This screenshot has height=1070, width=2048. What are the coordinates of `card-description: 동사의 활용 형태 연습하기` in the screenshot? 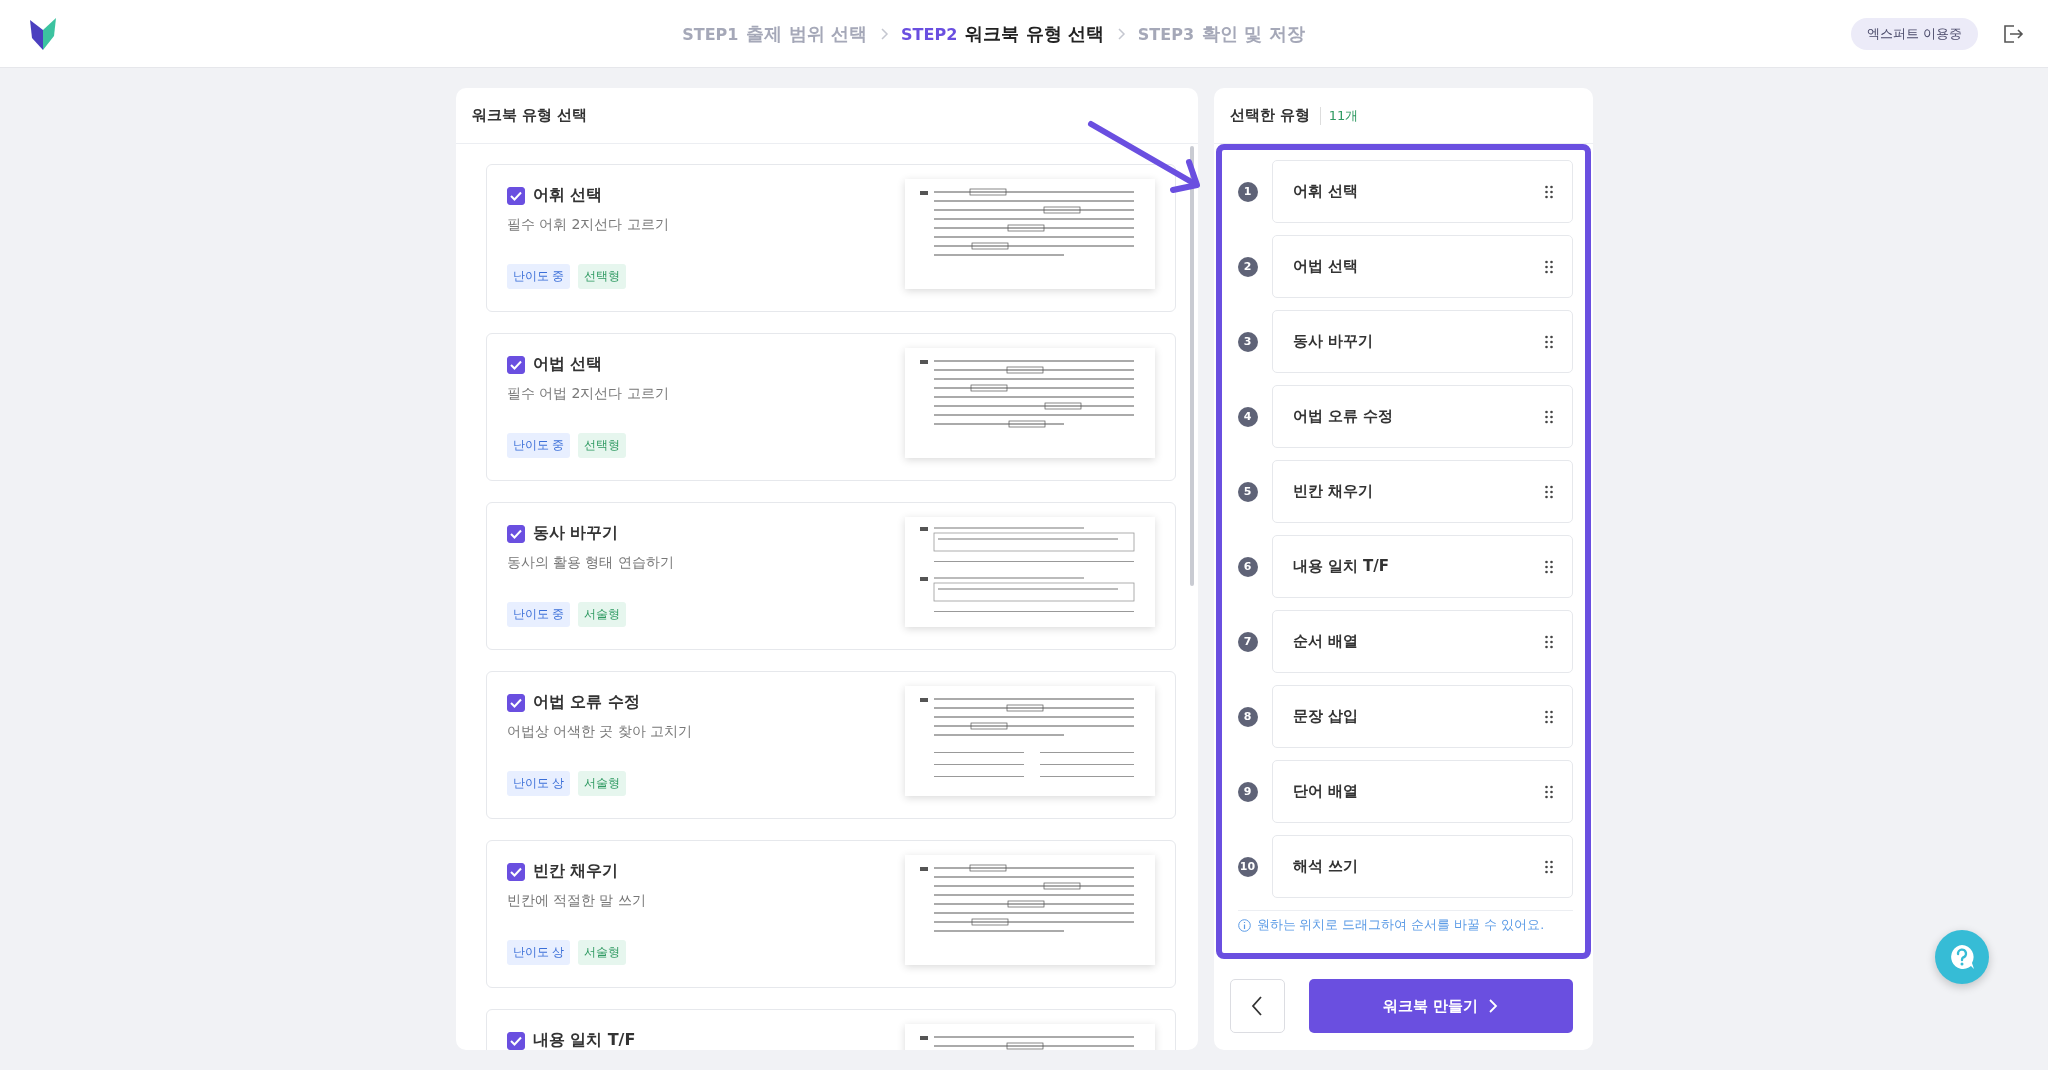 It's located at (590, 563).